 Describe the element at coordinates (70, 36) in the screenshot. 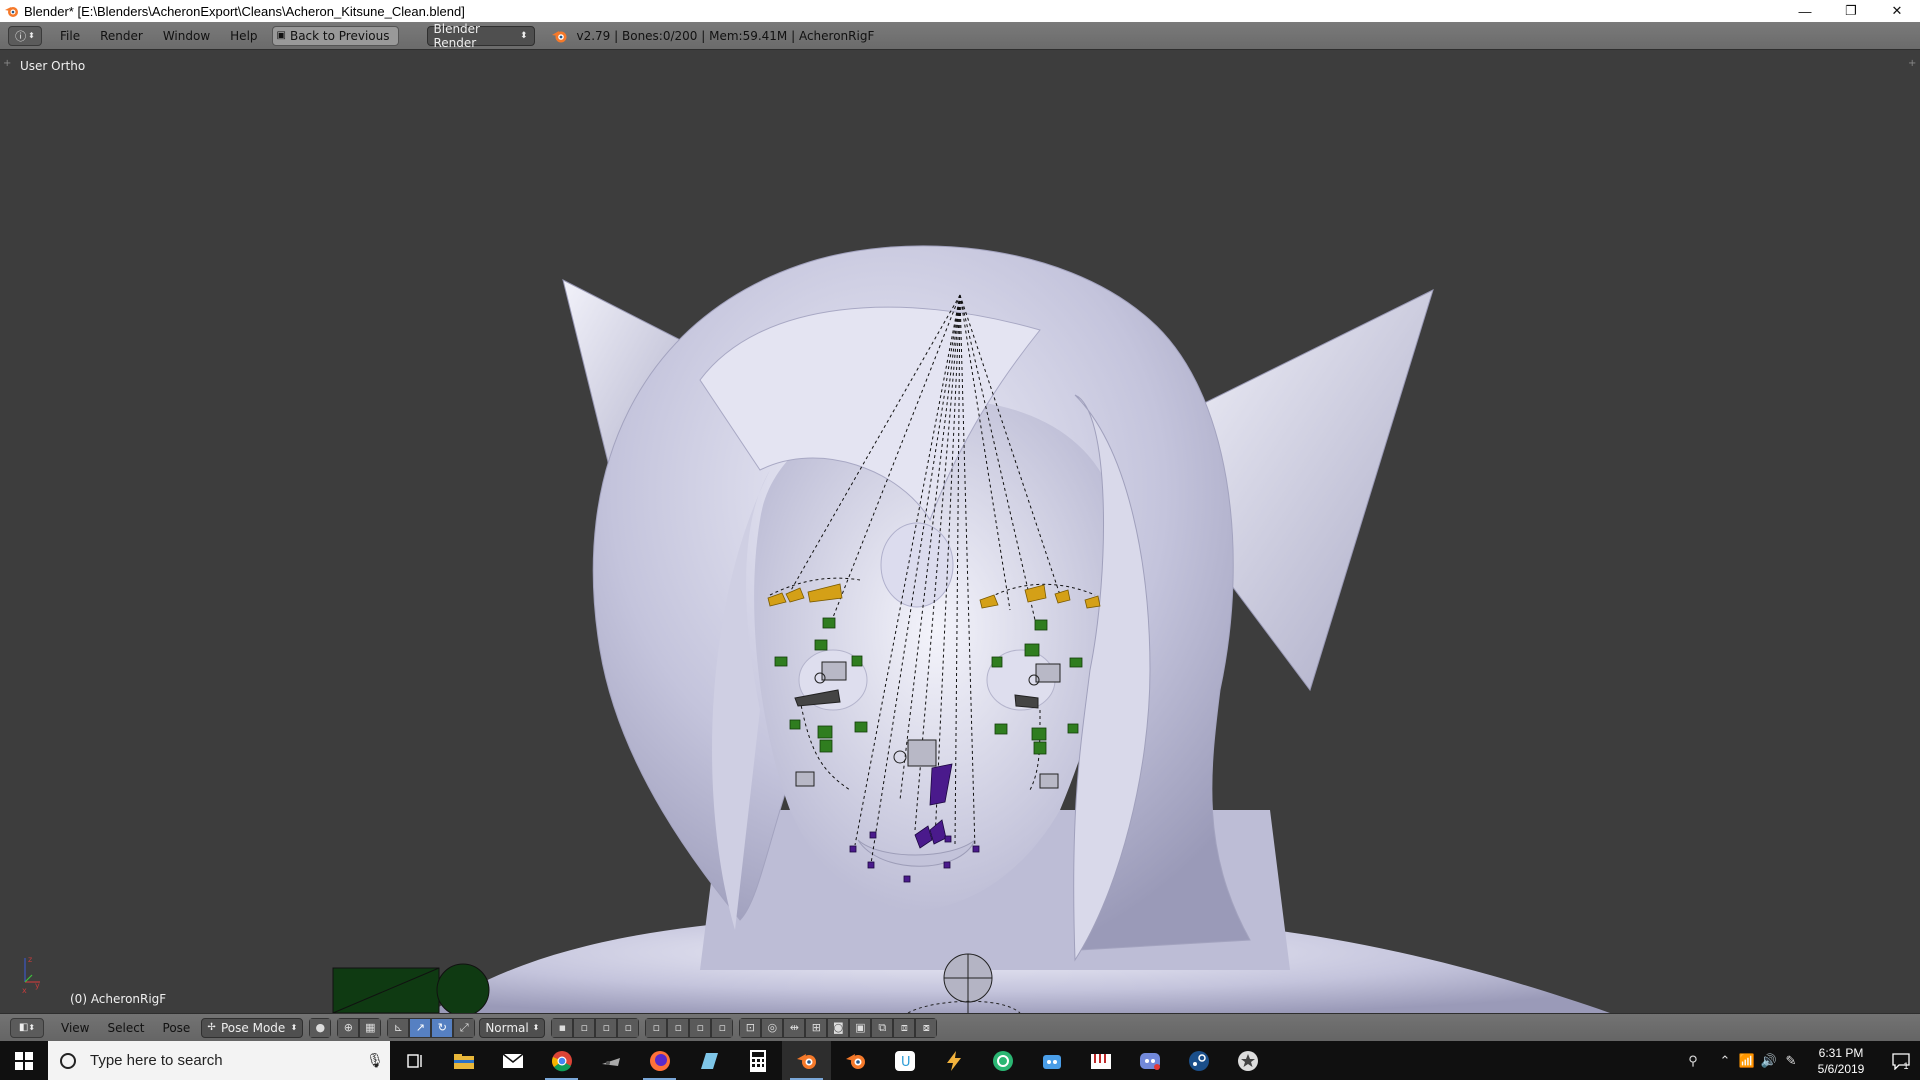

I see `menu-file: File` at that location.